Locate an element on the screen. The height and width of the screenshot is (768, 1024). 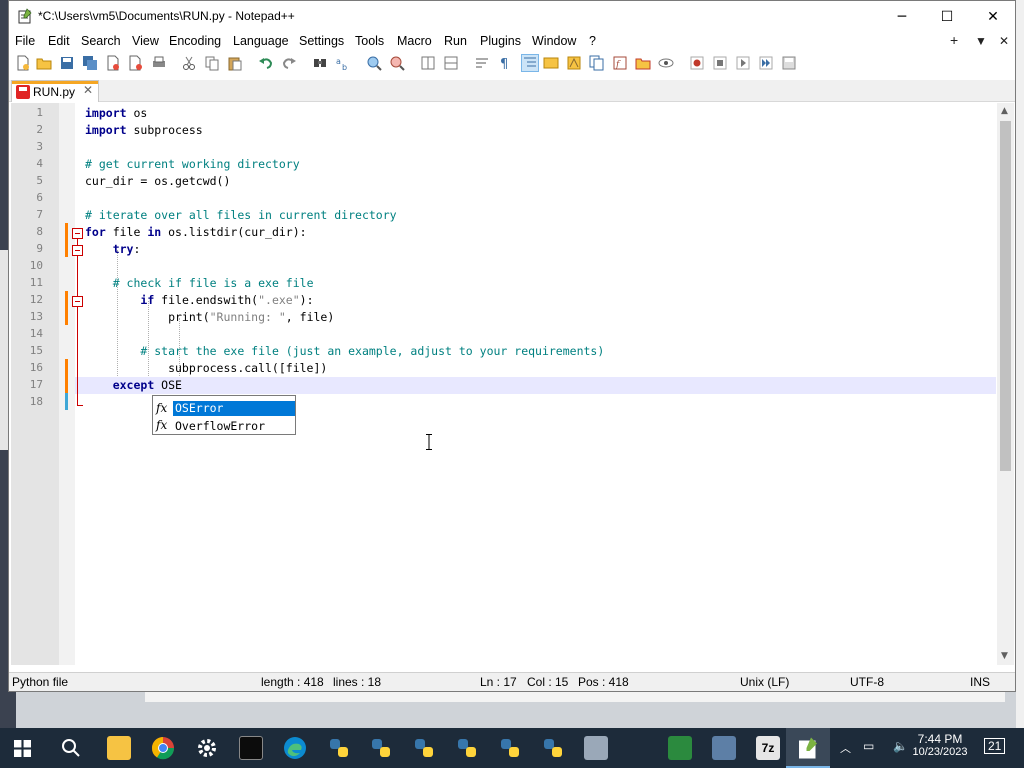
play-macro-icon is located at coordinates (743, 63).